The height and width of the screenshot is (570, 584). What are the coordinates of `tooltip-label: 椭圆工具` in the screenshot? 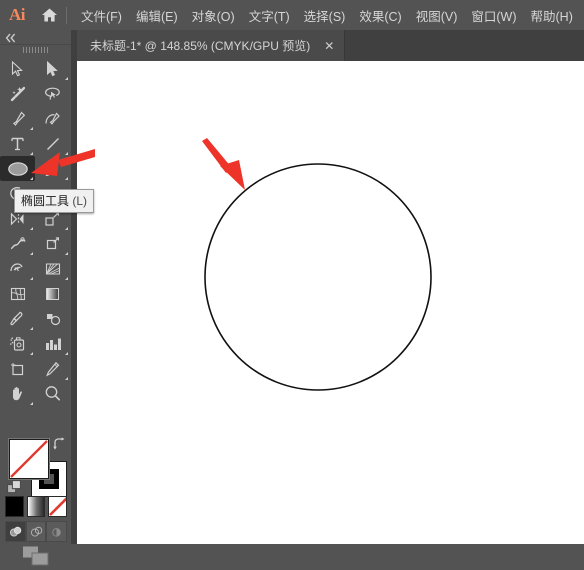 It's located at (45, 201).